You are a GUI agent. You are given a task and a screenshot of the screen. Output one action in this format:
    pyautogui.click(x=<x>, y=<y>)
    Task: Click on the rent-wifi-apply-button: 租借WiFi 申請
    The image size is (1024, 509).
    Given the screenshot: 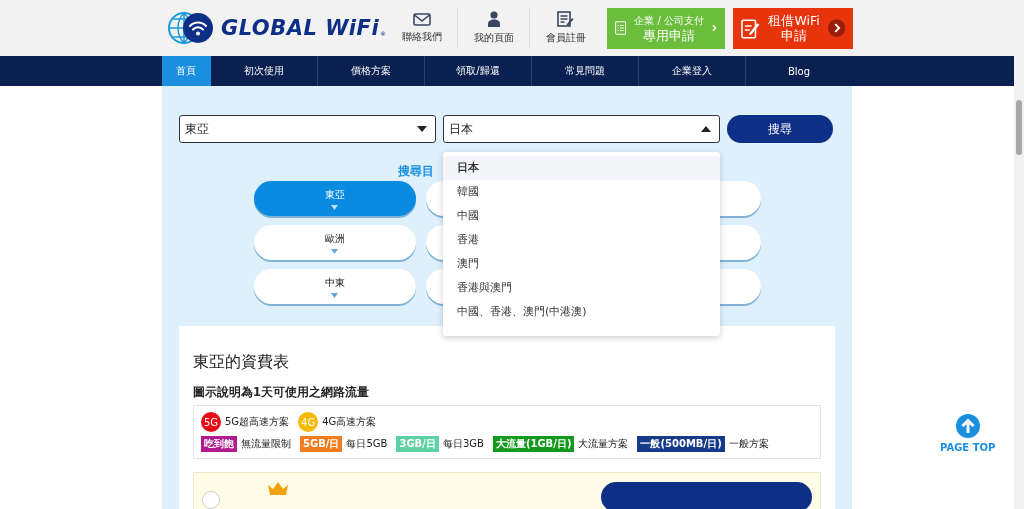 What is the action you would take?
    pyautogui.click(x=793, y=28)
    